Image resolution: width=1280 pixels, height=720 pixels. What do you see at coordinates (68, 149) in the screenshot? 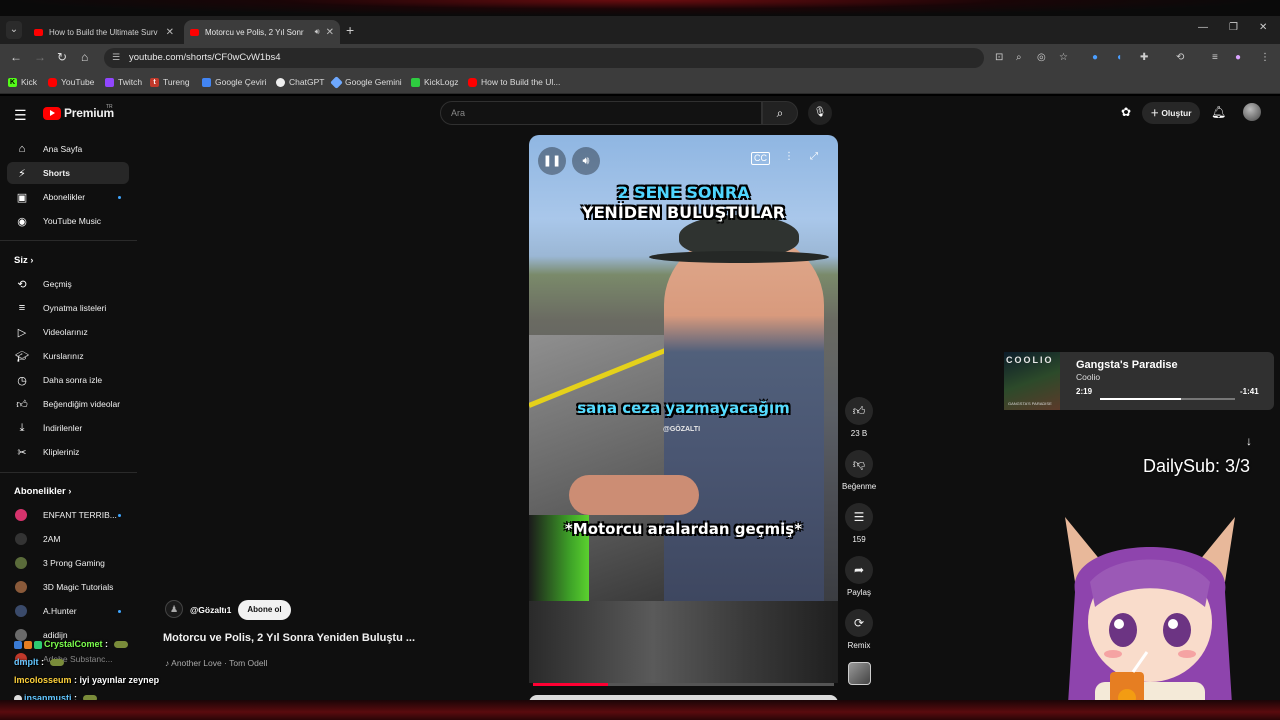
I see `sidebar-item-home: ⌂ Ana Sayfa` at bounding box center [68, 149].